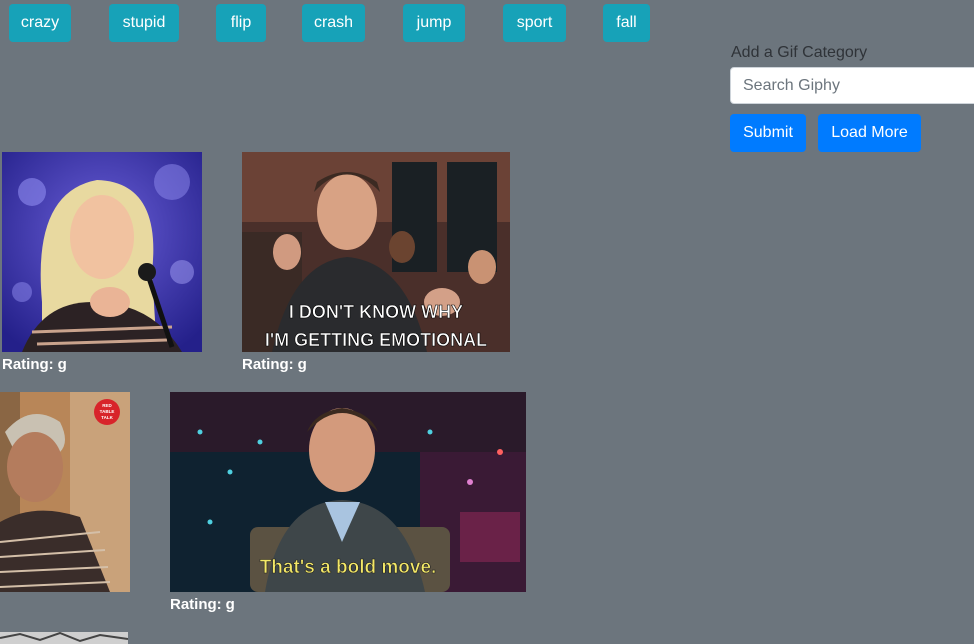 The width and height of the screenshot is (974, 644). What do you see at coordinates (768, 133) in the screenshot?
I see `submit-button: Submit` at bounding box center [768, 133].